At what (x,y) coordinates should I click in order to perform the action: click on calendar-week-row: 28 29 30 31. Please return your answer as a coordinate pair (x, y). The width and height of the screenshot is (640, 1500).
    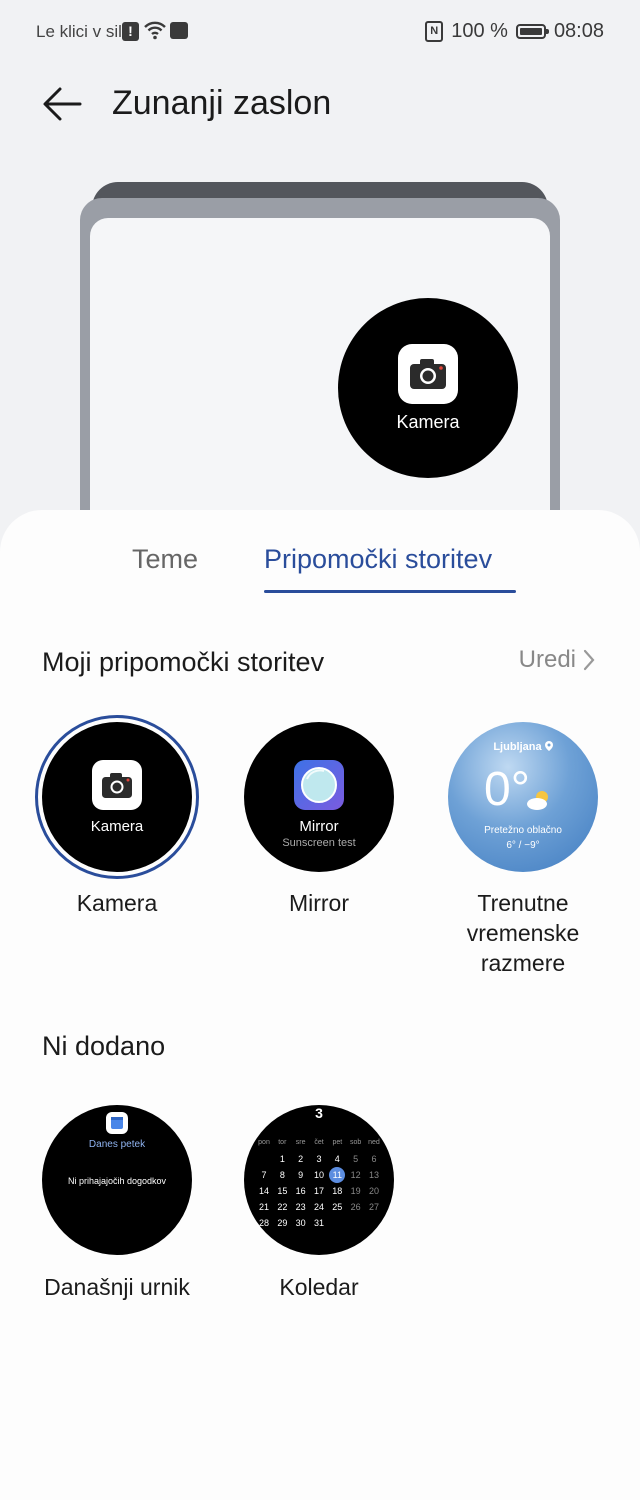
    Looking at the image, I should click on (319, 1223).